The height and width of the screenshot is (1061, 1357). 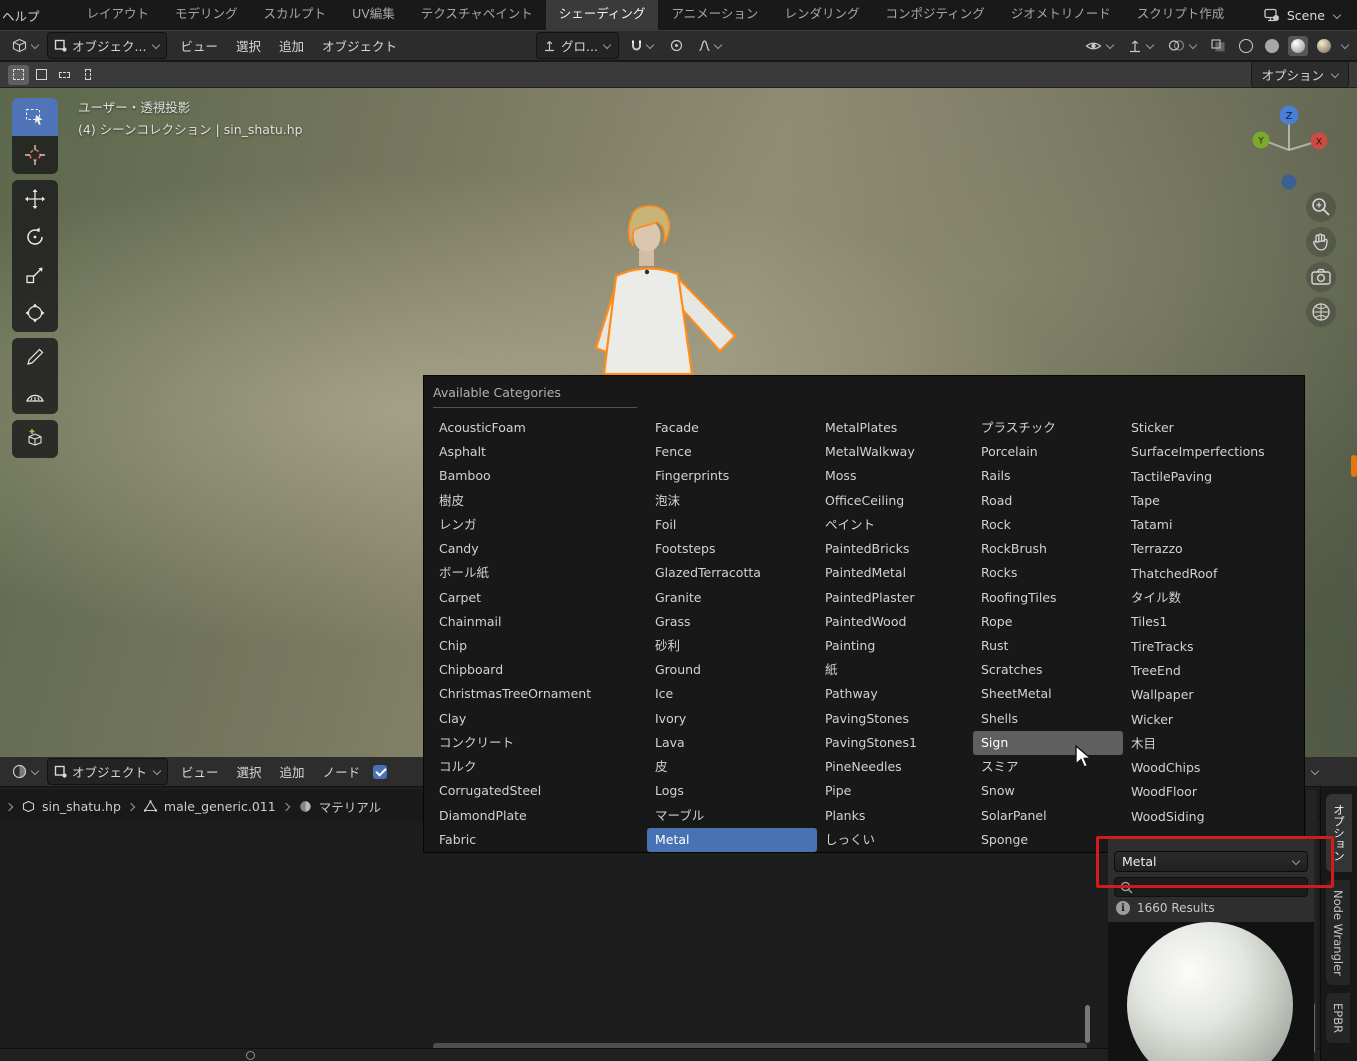 What do you see at coordinates (539, 646) in the screenshot?
I see `category-item: Chip` at bounding box center [539, 646].